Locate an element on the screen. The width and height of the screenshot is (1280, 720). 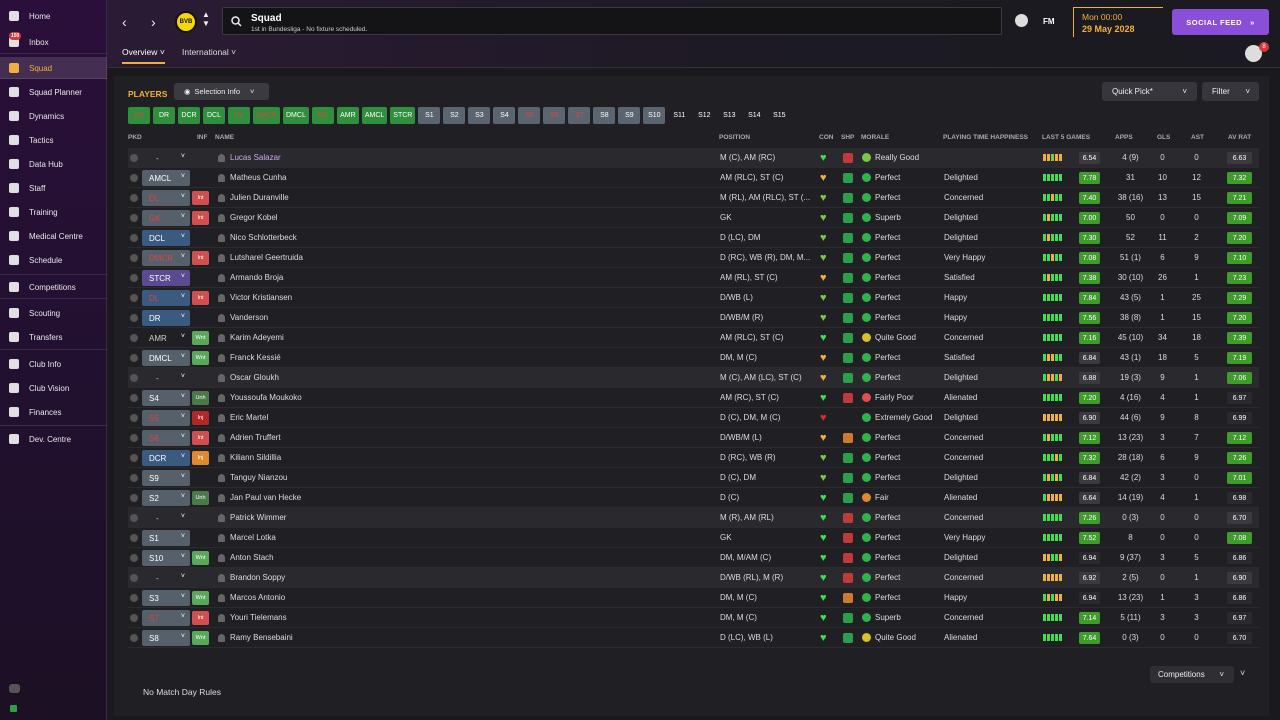
status-icon is located at coordinates (13, 708).